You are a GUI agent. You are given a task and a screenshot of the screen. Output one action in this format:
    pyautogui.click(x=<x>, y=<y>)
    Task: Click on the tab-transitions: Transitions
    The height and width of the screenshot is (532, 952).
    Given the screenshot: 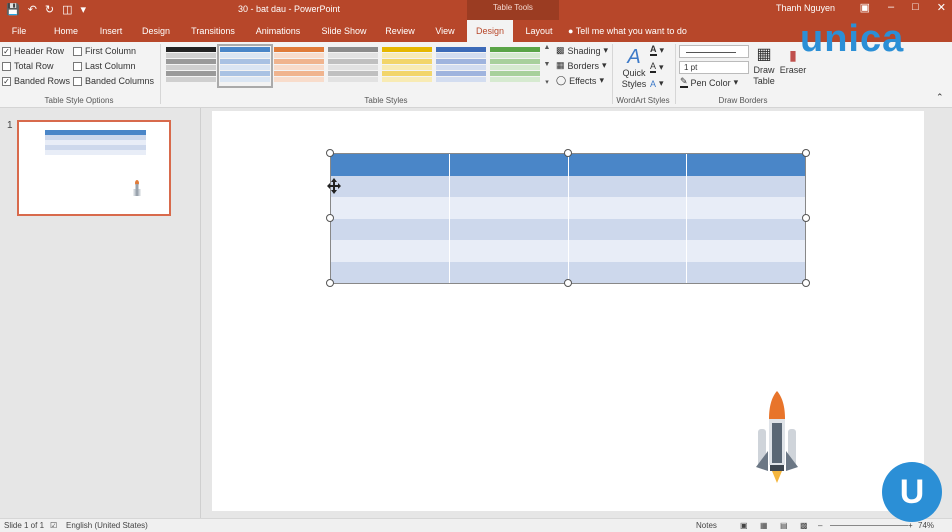 What is the action you would take?
    pyautogui.click(x=213, y=31)
    